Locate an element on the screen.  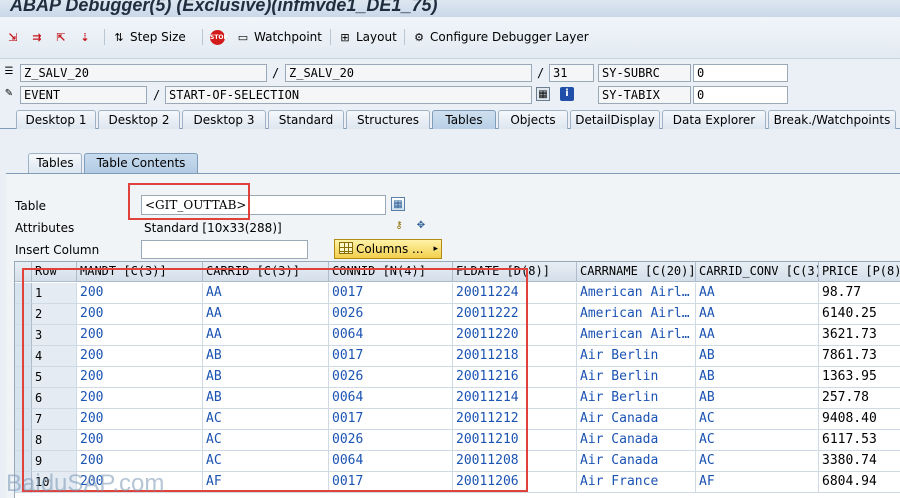
columns-grid-icon is located at coordinates (346, 248).